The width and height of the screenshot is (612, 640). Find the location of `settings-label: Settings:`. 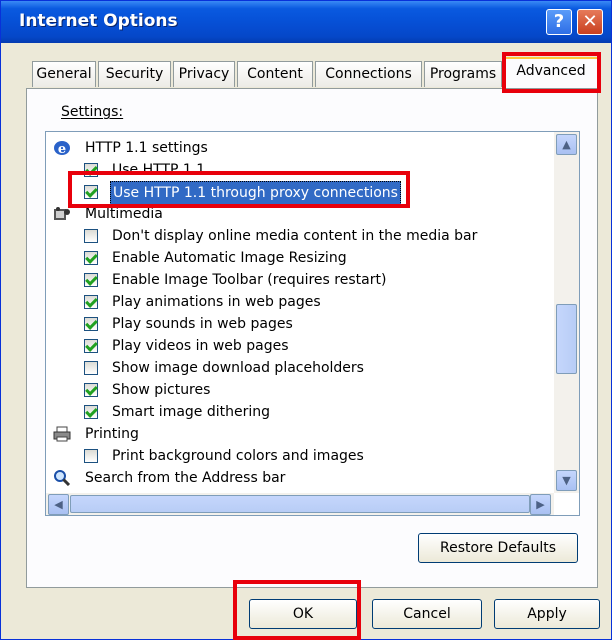

settings-label: Settings: is located at coordinates (92, 112).